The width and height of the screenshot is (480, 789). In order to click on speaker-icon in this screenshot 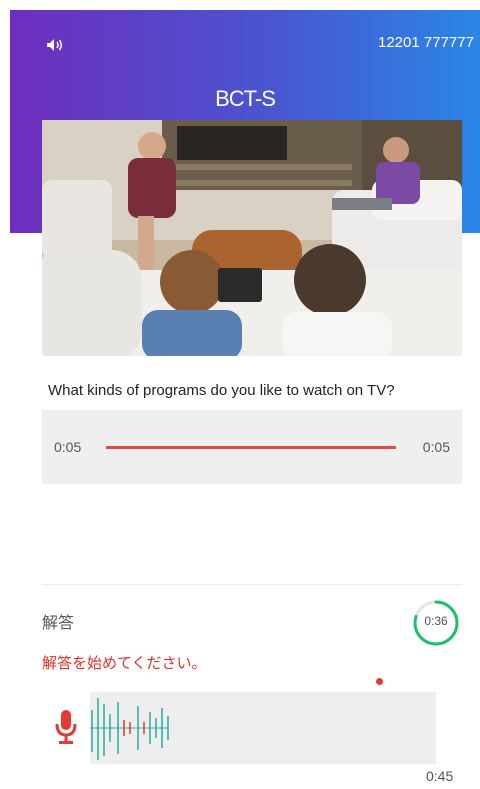, I will do `click(55, 45)`.